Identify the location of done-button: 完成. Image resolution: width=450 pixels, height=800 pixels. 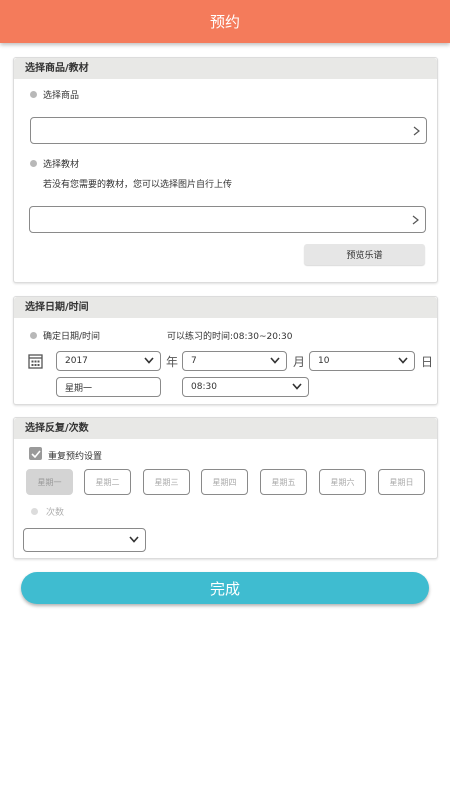
(225, 588).